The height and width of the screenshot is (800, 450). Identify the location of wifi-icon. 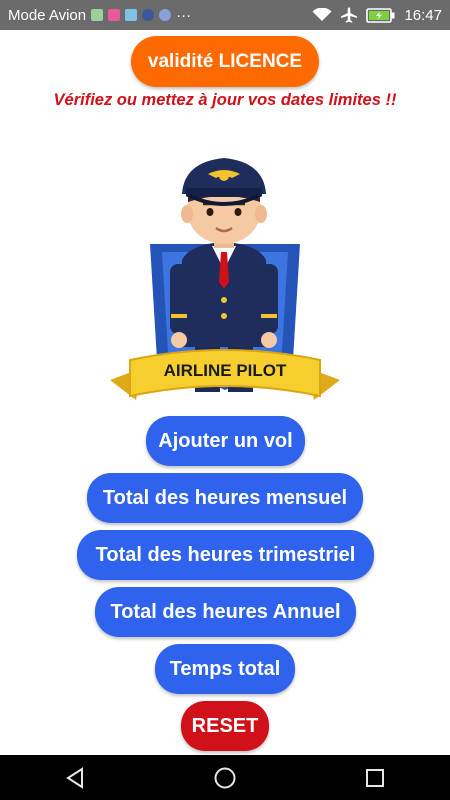
(322, 14).